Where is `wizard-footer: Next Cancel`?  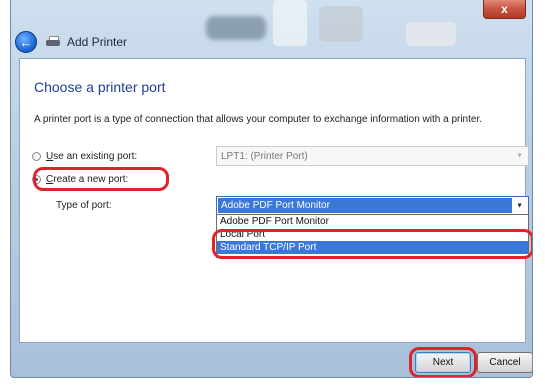
wizard-footer: Next Cancel is located at coordinates (271, 360).